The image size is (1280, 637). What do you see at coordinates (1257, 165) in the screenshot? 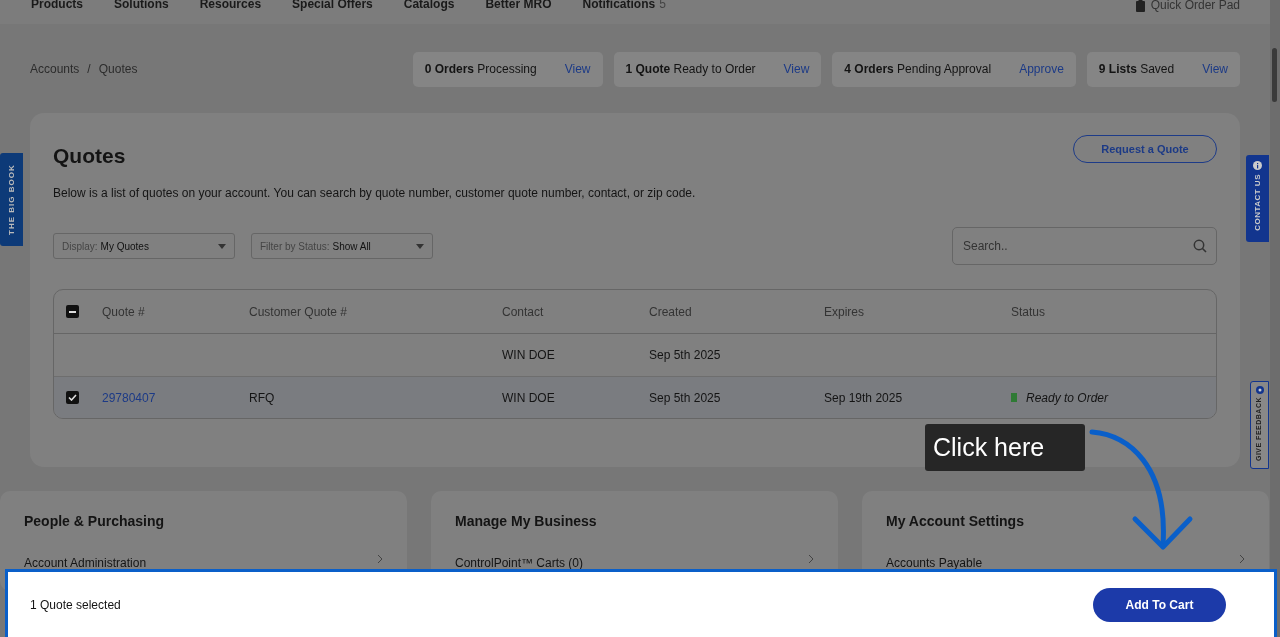
I see `info-icon` at bounding box center [1257, 165].